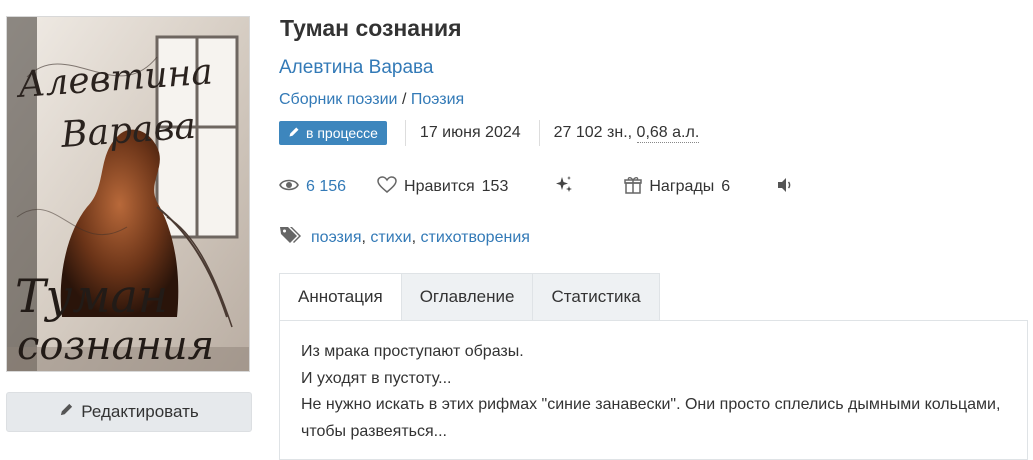  Describe the element at coordinates (340, 297) in the screenshot. I see `tab-annotation: Аннотация` at that location.